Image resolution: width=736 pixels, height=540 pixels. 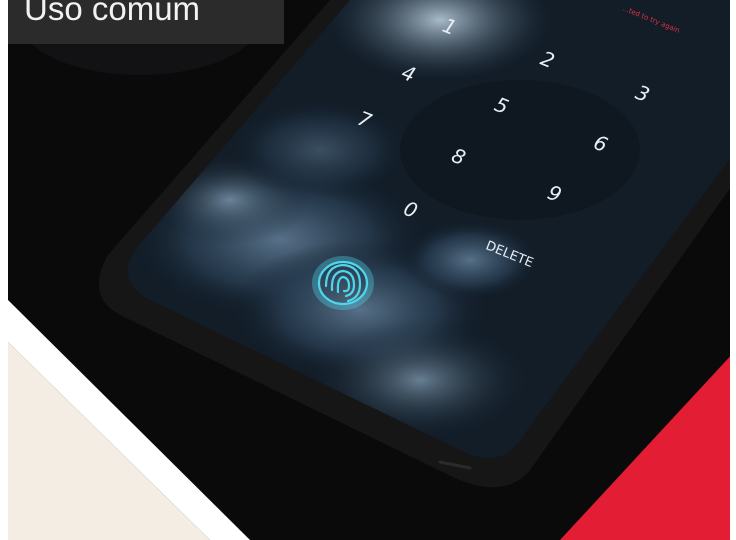 What do you see at coordinates (4, 270) in the screenshot?
I see `left-margin` at bounding box center [4, 270].